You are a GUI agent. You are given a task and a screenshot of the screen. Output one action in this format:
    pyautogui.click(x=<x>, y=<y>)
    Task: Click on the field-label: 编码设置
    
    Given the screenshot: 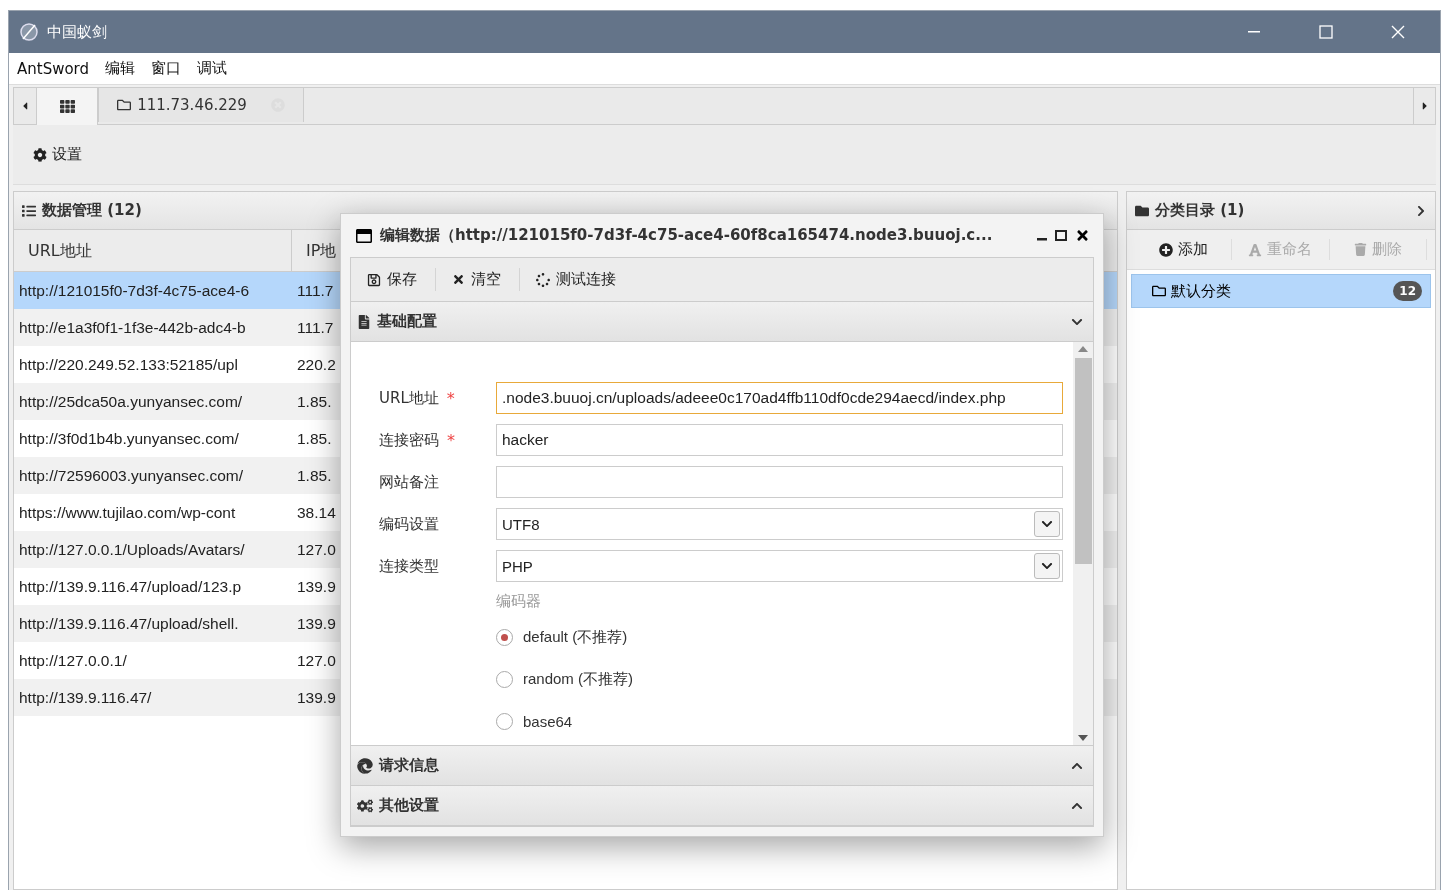 What is the action you would take?
    pyautogui.click(x=409, y=524)
    